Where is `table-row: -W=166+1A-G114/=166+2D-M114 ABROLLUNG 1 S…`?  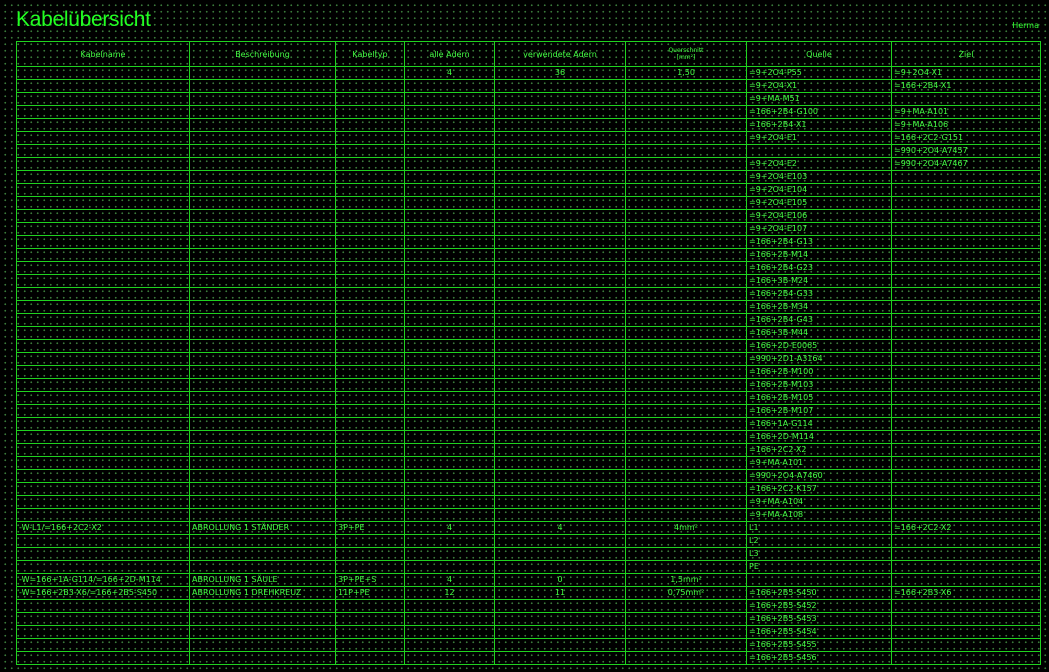 table-row: -W=166+1A-G114/=166+2D-M114 ABROLLUNG 1 S… is located at coordinates (528, 580).